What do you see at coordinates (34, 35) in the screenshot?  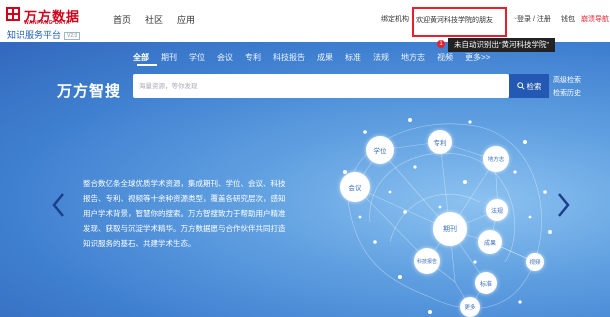 I see `logo-subtitle-text: 知识服务平台` at bounding box center [34, 35].